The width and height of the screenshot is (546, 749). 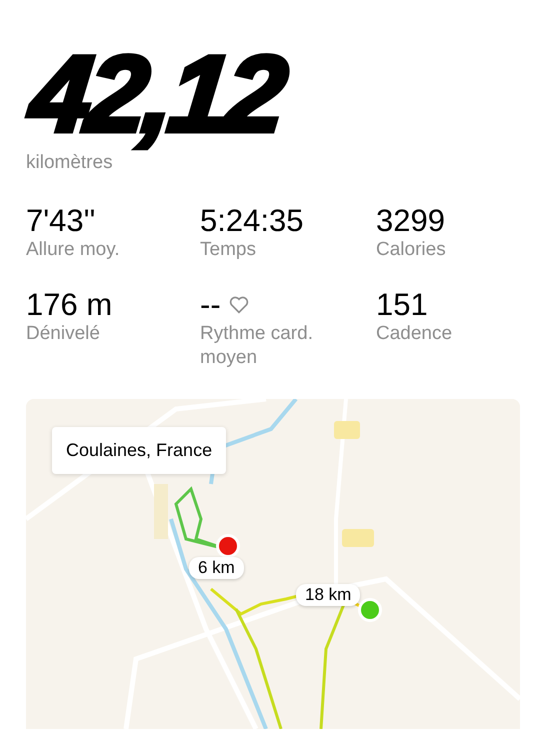 I want to click on stat-value: 7'43'', so click(x=61, y=221).